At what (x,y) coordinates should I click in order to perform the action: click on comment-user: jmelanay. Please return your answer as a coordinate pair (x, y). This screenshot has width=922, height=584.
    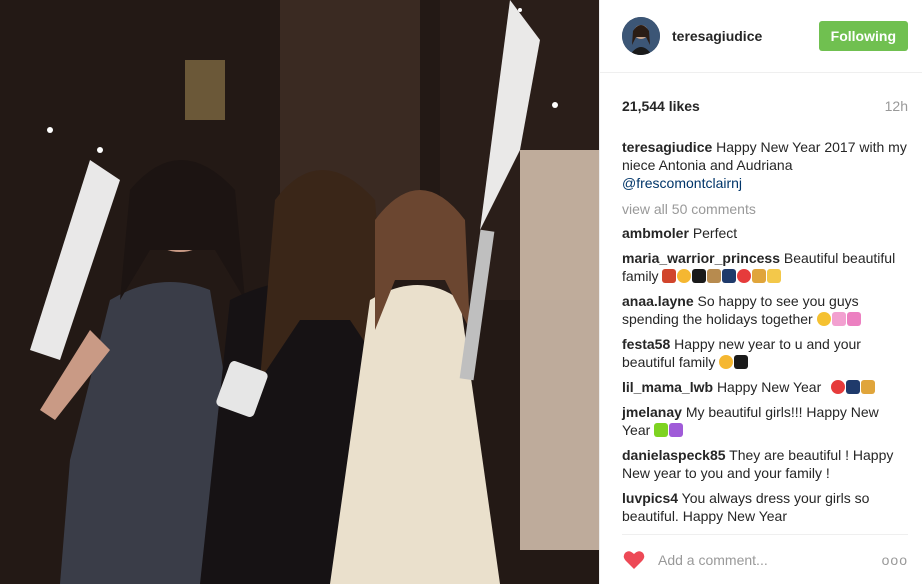
    Looking at the image, I should click on (652, 412).